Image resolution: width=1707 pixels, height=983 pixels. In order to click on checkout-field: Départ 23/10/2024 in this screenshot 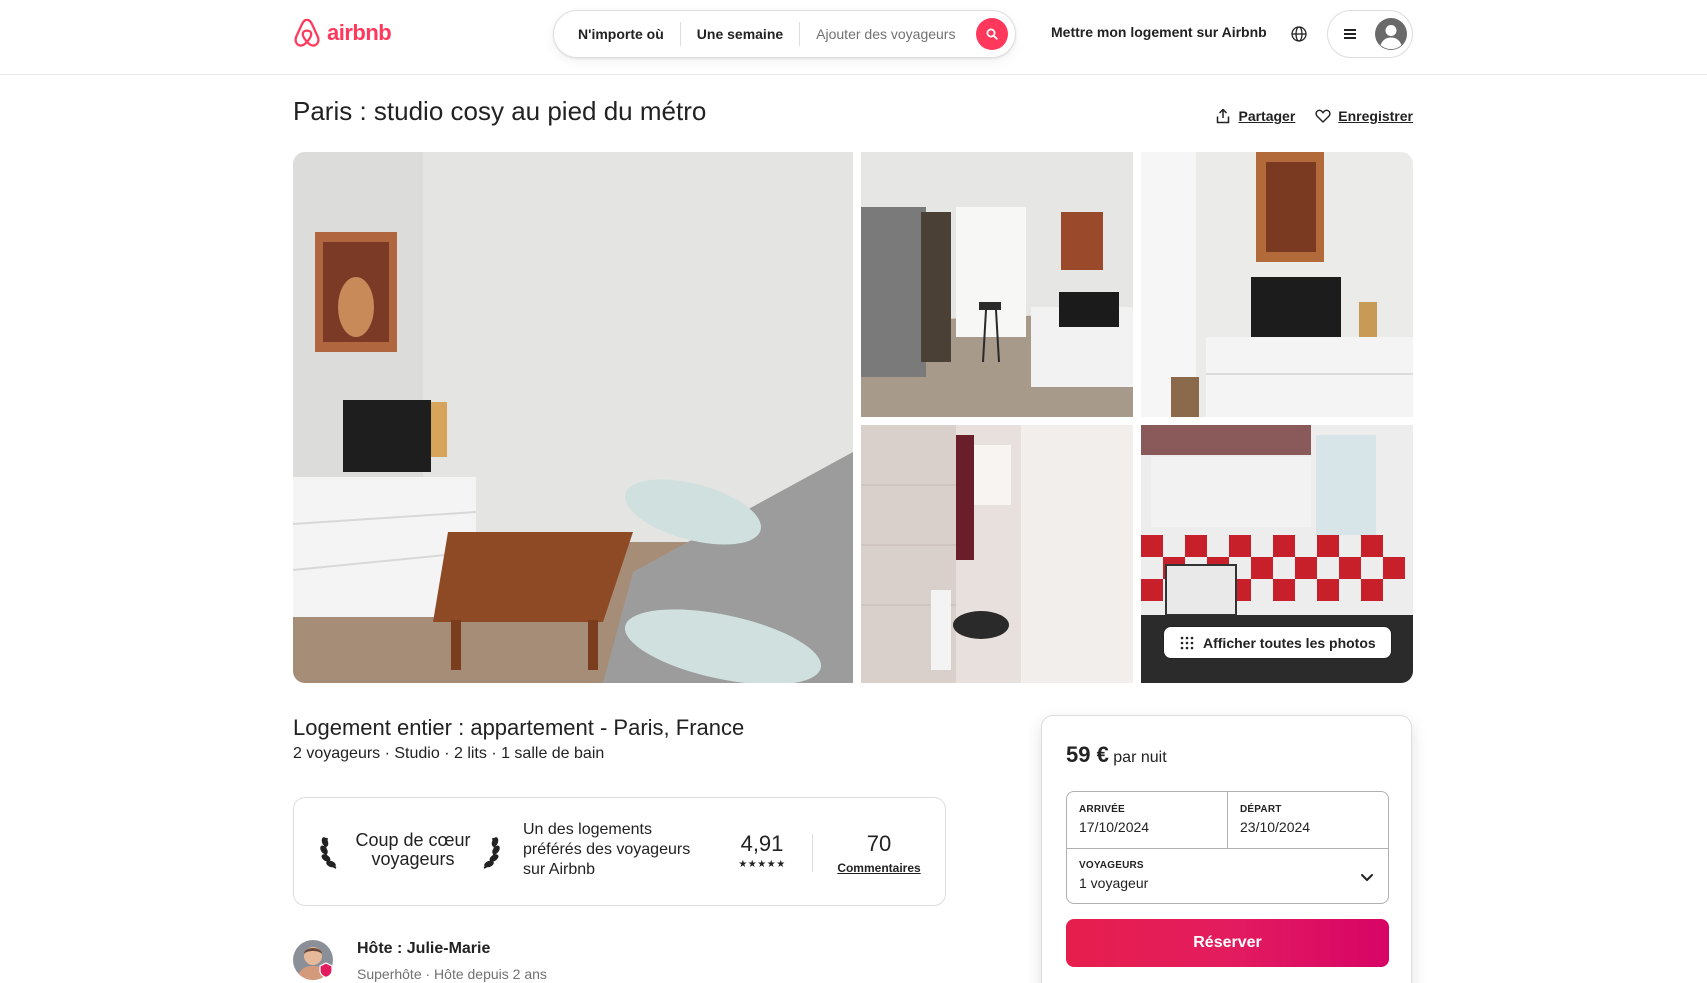, I will do `click(1309, 820)`.